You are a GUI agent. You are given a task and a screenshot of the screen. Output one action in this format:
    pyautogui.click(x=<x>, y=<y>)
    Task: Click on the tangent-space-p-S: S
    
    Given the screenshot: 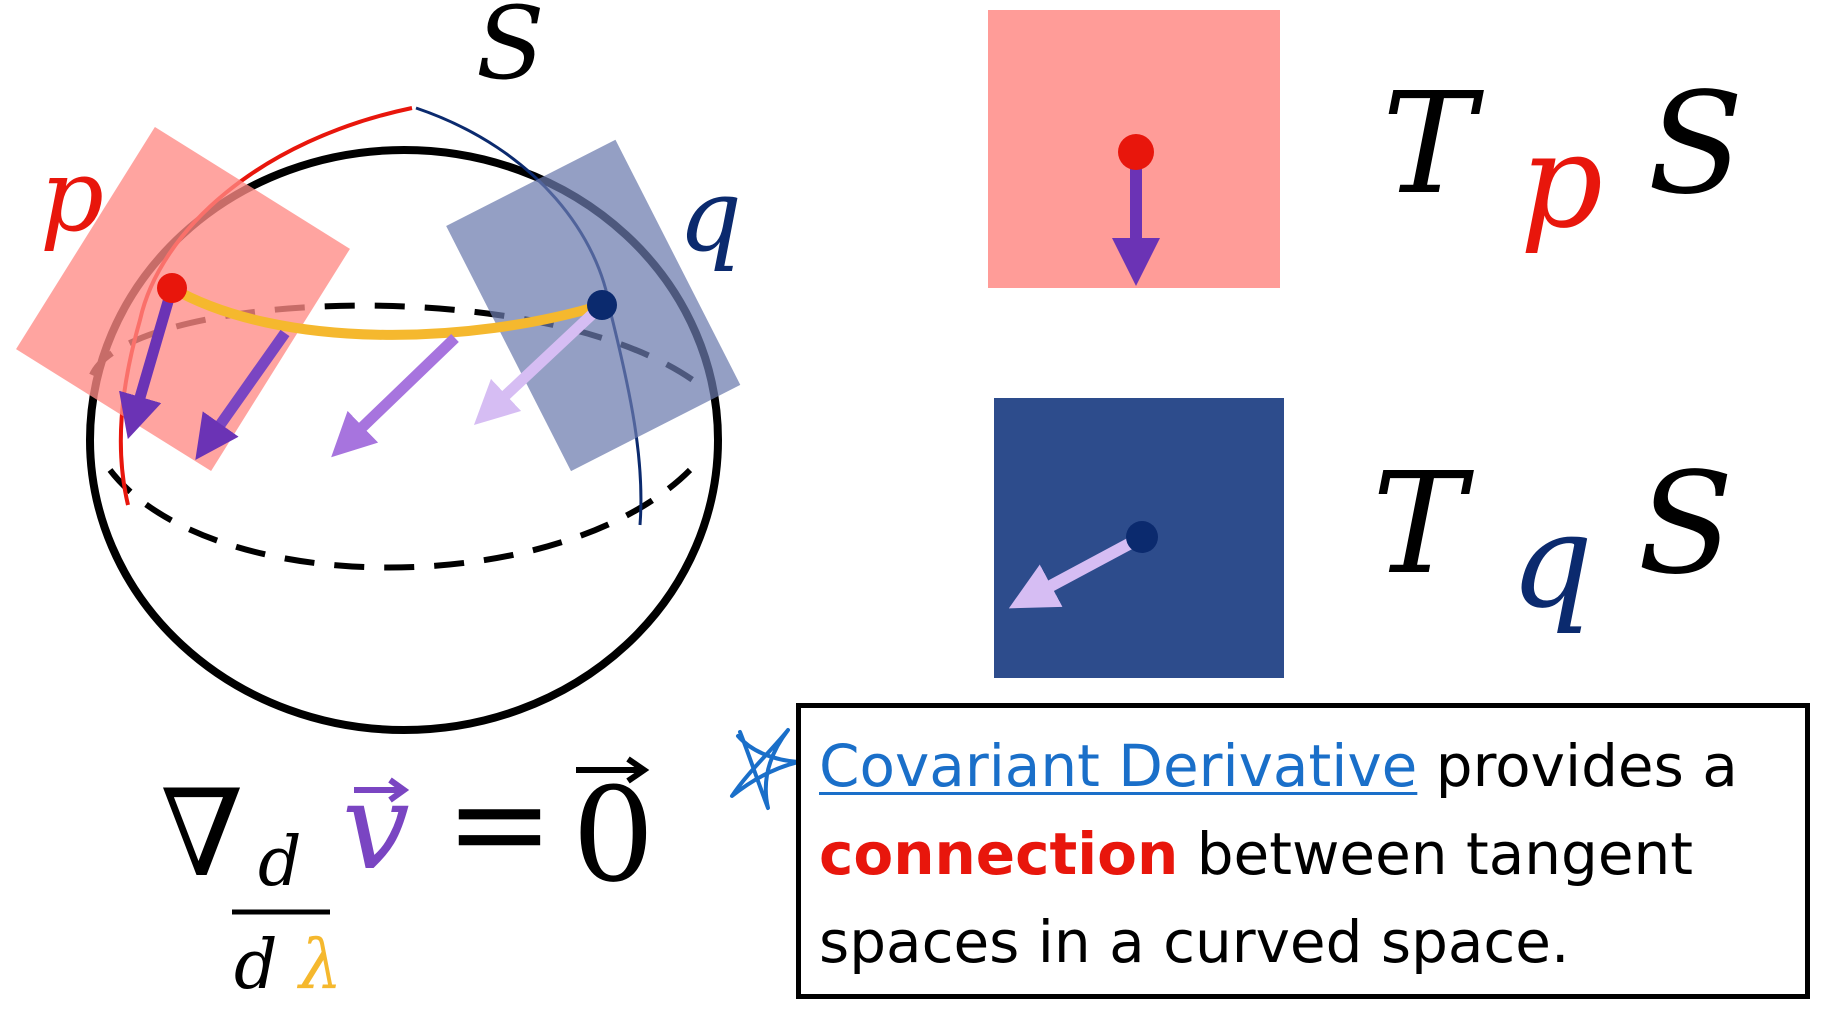 What is the action you would take?
    pyautogui.click(x=1696, y=144)
    